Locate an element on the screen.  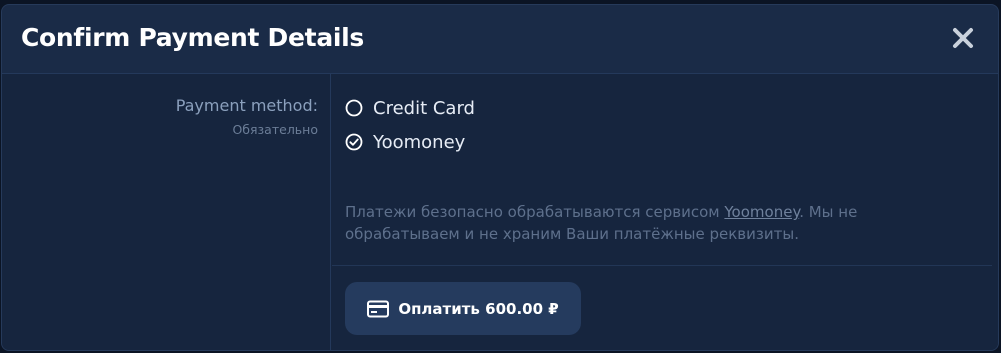
dialog-title: Confirm Payment Details is located at coordinates (193, 37).